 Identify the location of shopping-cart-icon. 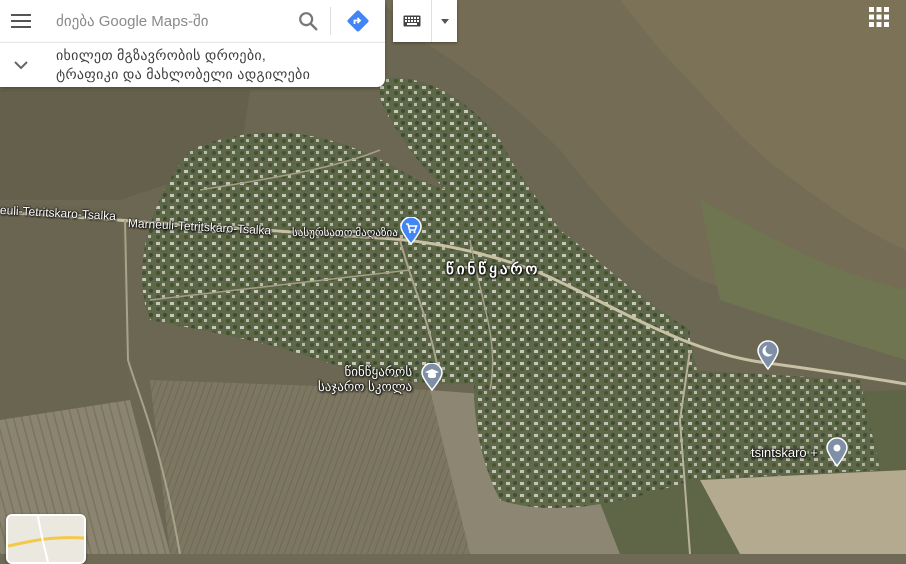
(411, 231).